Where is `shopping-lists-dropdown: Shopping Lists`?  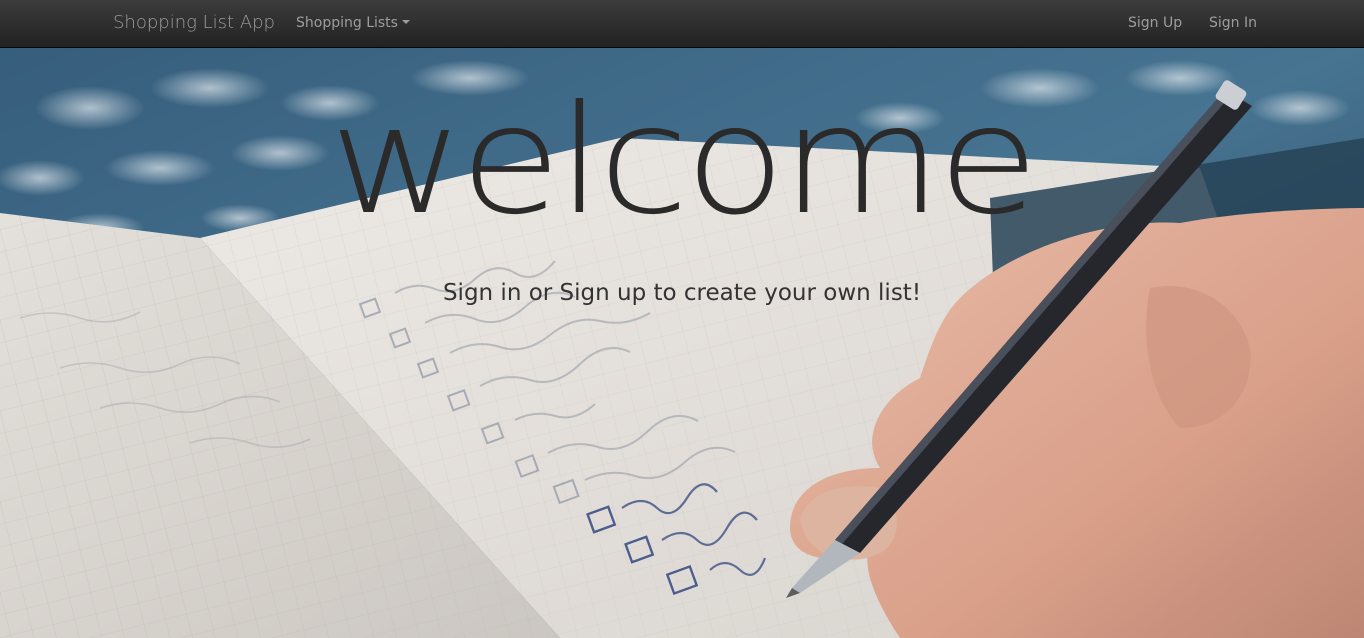
shopping-lists-dropdown: Shopping Lists is located at coordinates (353, 23).